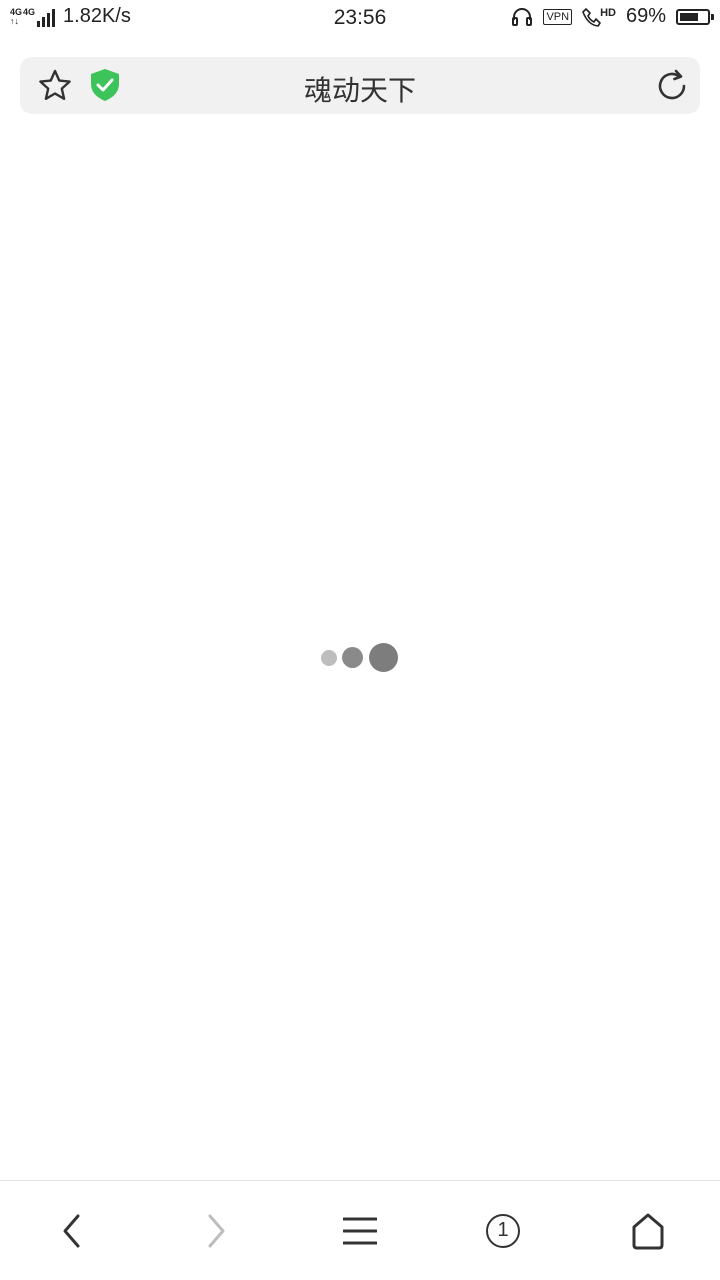  What do you see at coordinates (689, 16) in the screenshot?
I see `battery-fill` at bounding box center [689, 16].